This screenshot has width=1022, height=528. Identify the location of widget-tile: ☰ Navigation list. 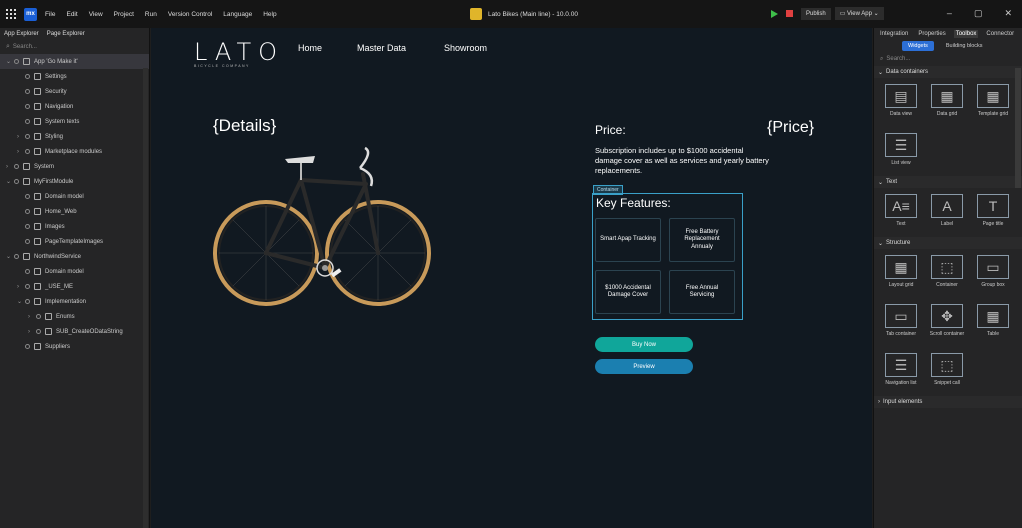
(901, 371).